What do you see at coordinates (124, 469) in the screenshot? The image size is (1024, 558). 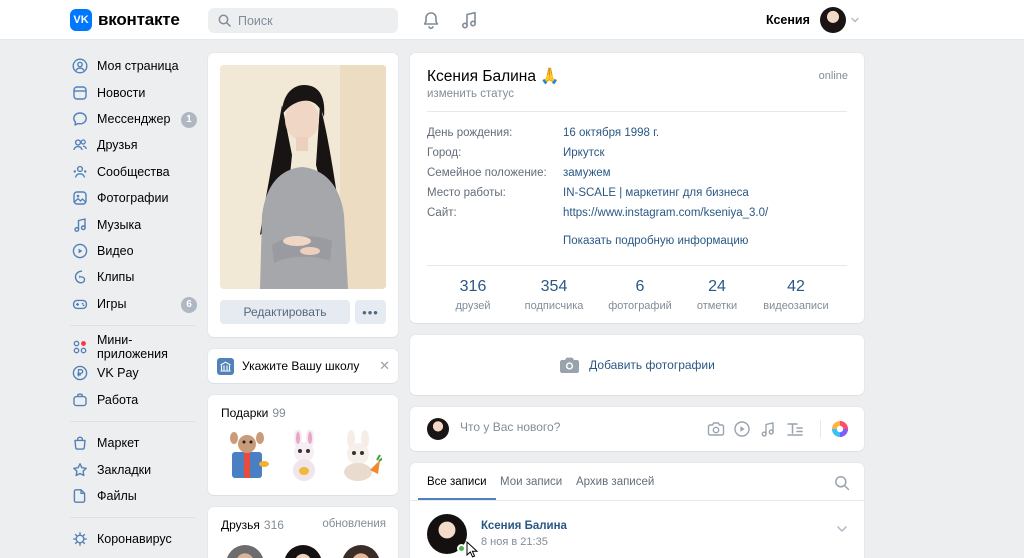 I see `sidebar-item-label: Закладки` at bounding box center [124, 469].